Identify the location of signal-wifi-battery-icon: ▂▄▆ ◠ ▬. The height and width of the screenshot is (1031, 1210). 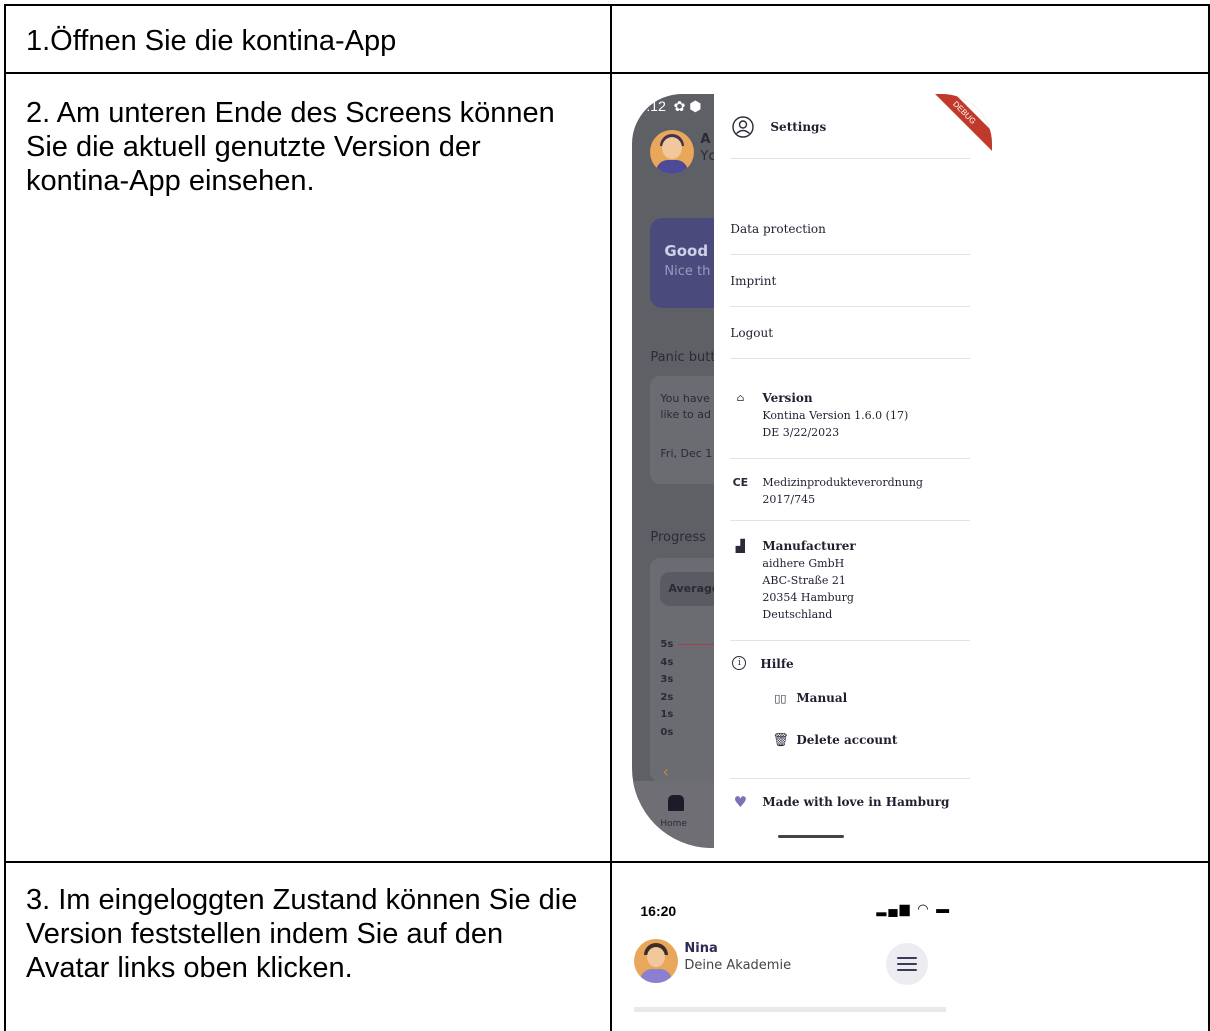
(914, 908).